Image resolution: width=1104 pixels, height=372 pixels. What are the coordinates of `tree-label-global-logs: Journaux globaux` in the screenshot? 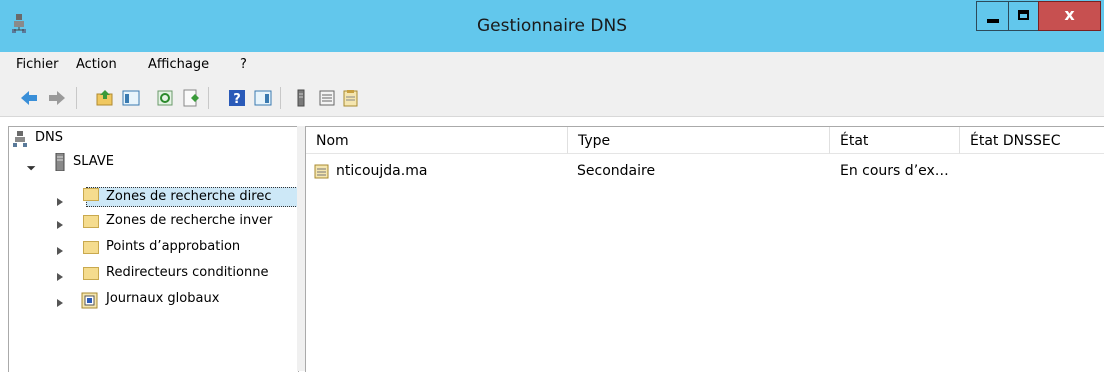 It's located at (163, 298).